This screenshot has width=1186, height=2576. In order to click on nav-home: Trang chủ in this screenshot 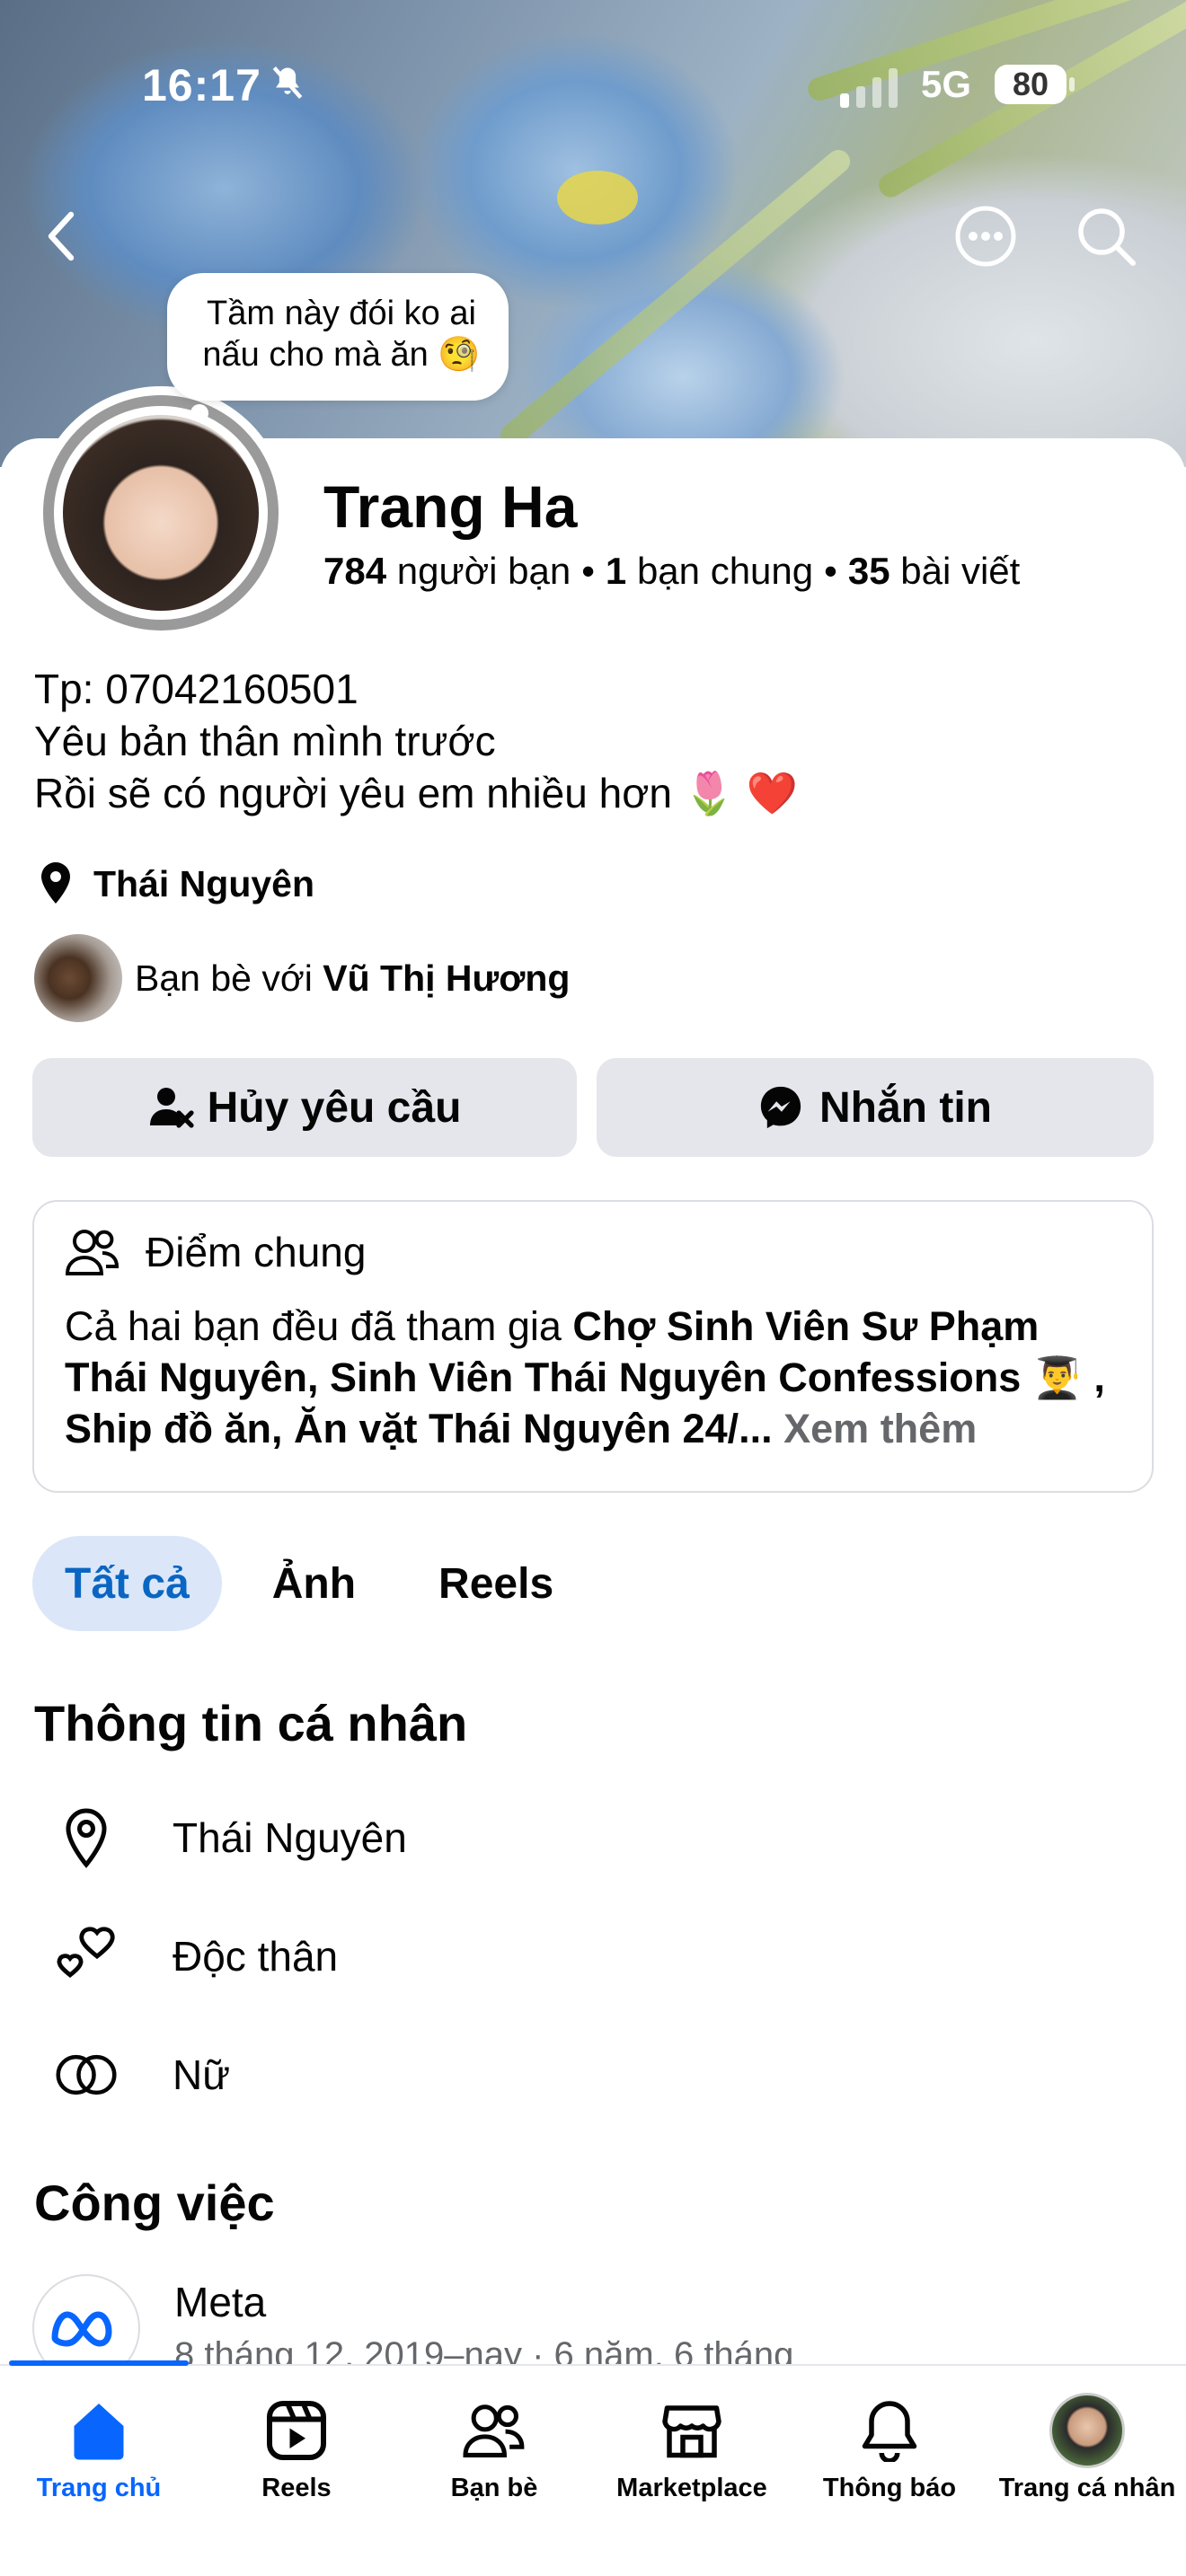, I will do `click(99, 2445)`.